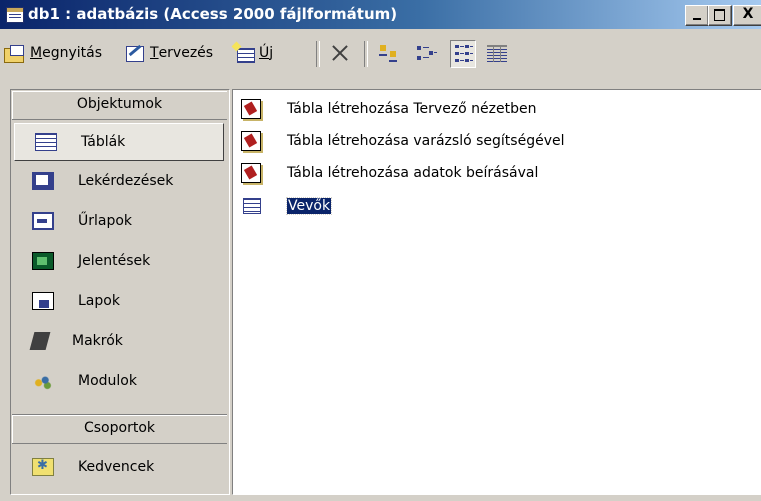 This screenshot has height=501, width=761. Describe the element at coordinates (135, 53) in the screenshot. I see `design-icon` at that location.